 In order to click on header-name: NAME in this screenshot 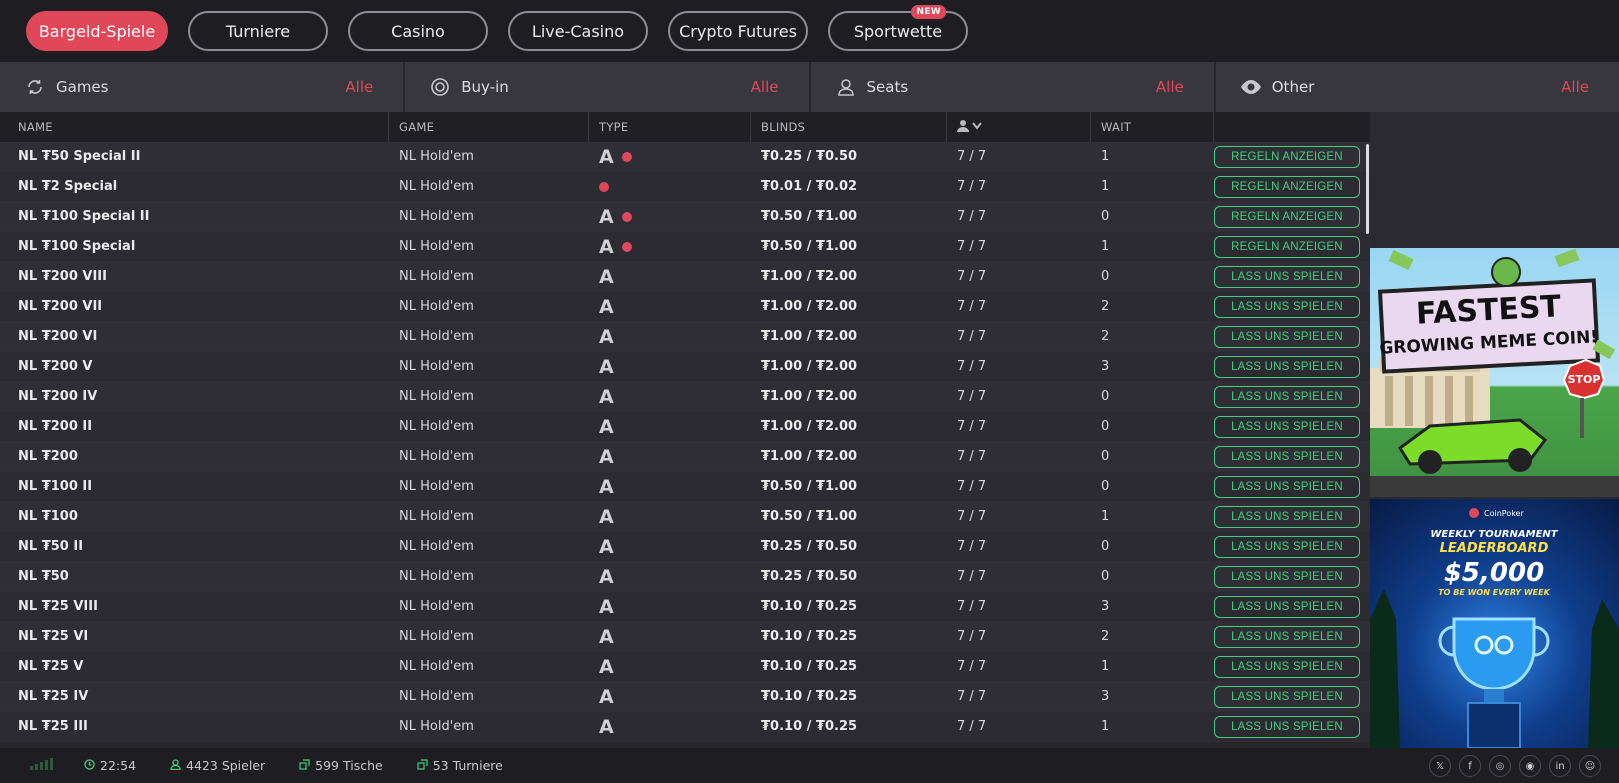, I will do `click(194, 127)`.